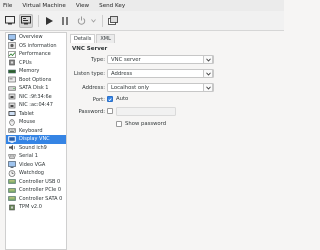 This screenshot has height=250, width=320. I want to click on port-auto-label: Auto, so click(122, 99).